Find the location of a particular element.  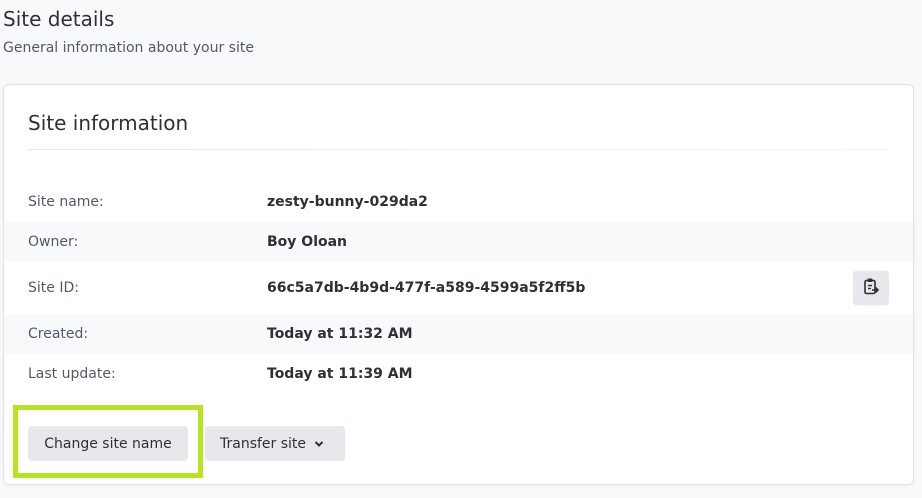

transfer-site-button: Transfer site is located at coordinates (275, 443).